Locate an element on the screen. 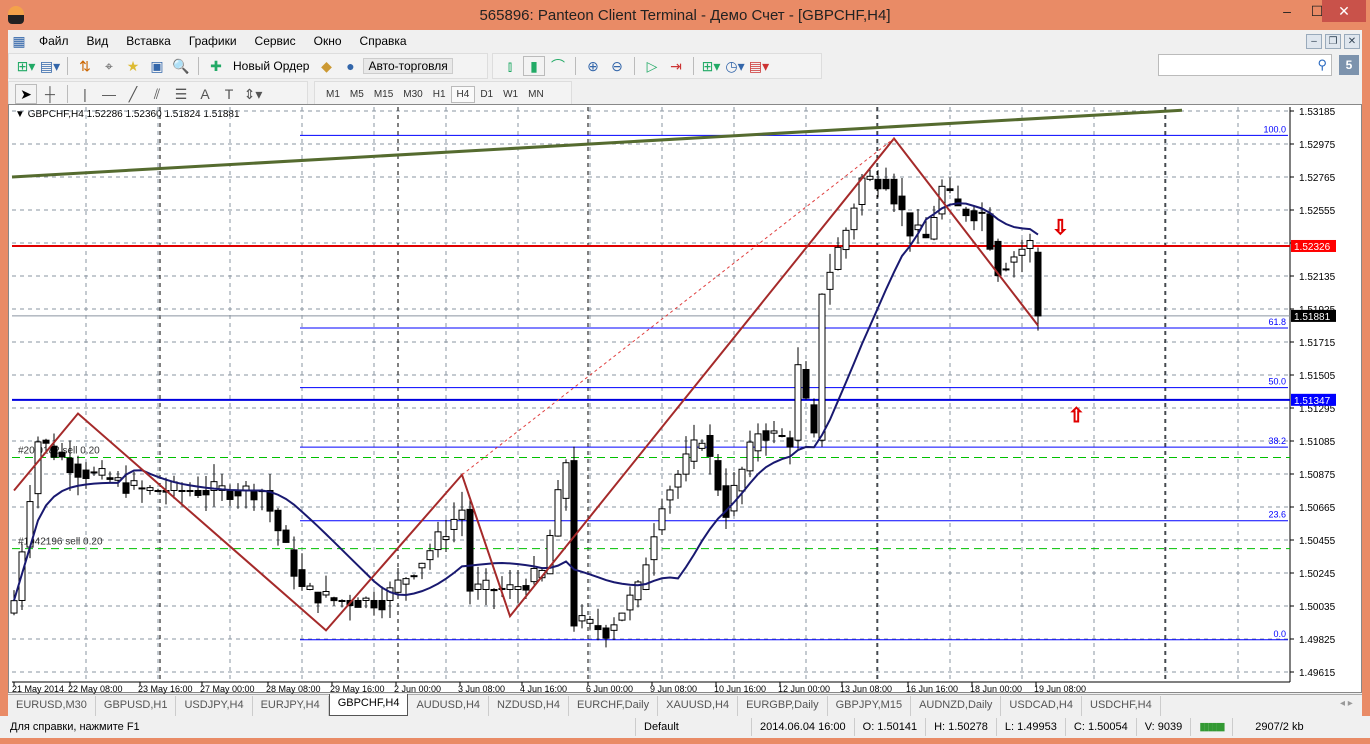 Image resolution: width=1370 pixels, height=744 pixels. price-tick-label: 1.53185 is located at coordinates (1317, 112).